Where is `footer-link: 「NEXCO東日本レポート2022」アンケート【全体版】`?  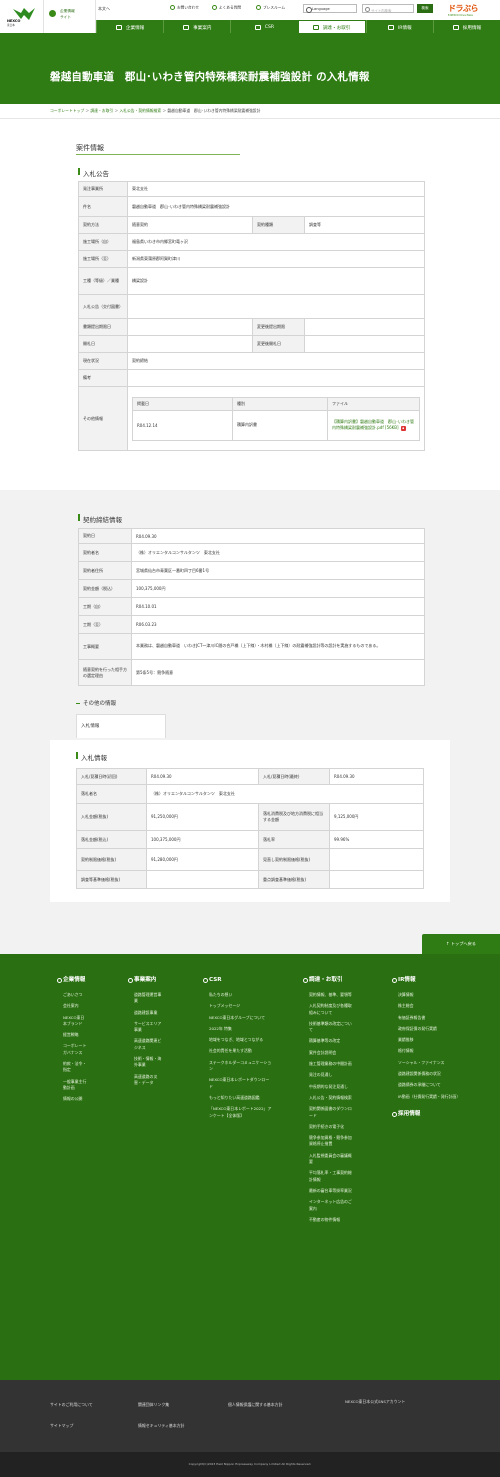 footer-link: 「NEXCO東日本レポート2022」アンケート【全体版】 is located at coordinates (238, 1112).